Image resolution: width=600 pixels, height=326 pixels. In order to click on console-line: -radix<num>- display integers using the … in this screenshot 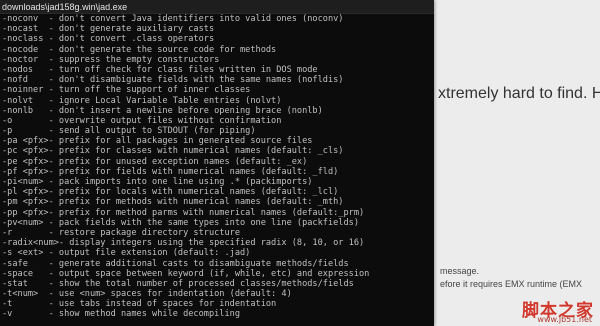, I will do `click(183, 243)`.